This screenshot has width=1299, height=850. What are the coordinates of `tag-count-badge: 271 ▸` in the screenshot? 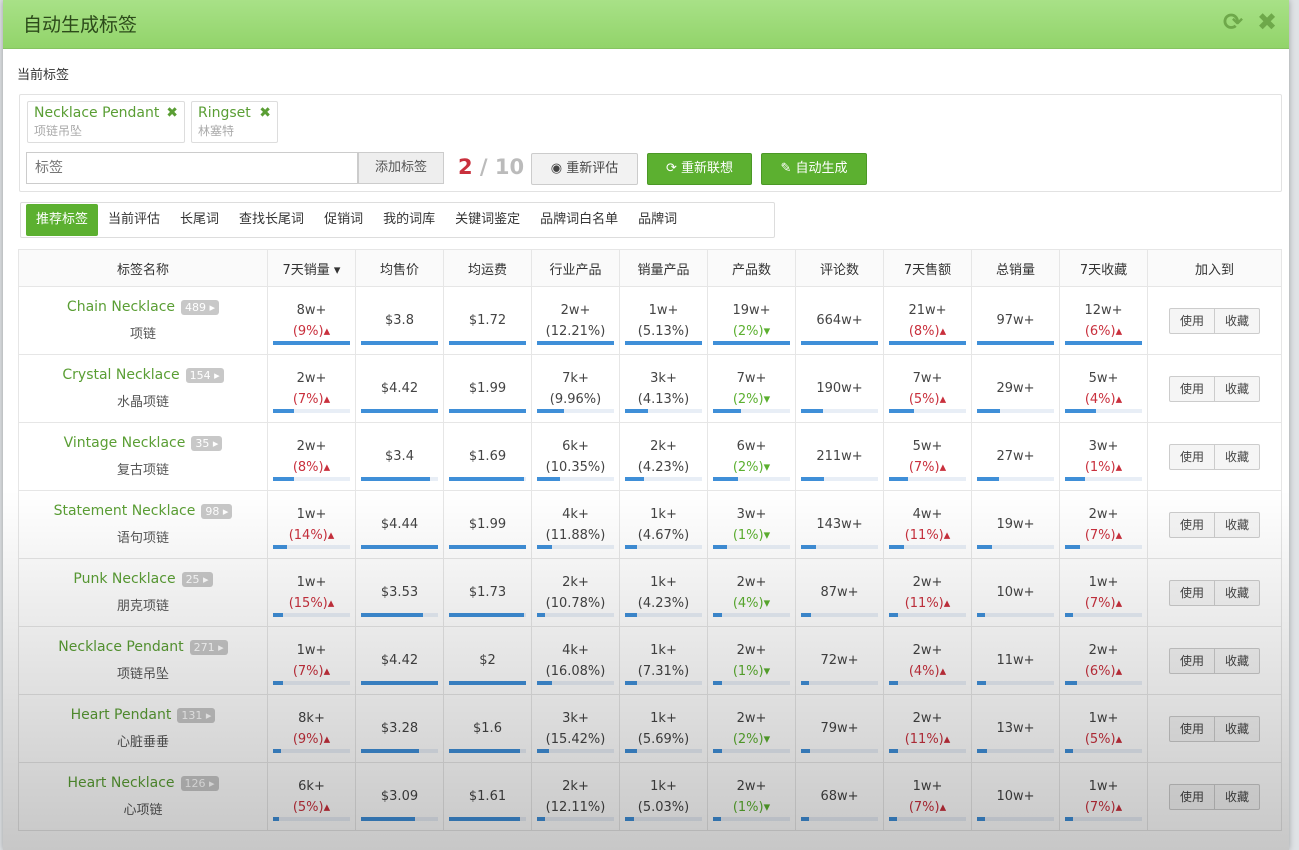 It's located at (208, 647).